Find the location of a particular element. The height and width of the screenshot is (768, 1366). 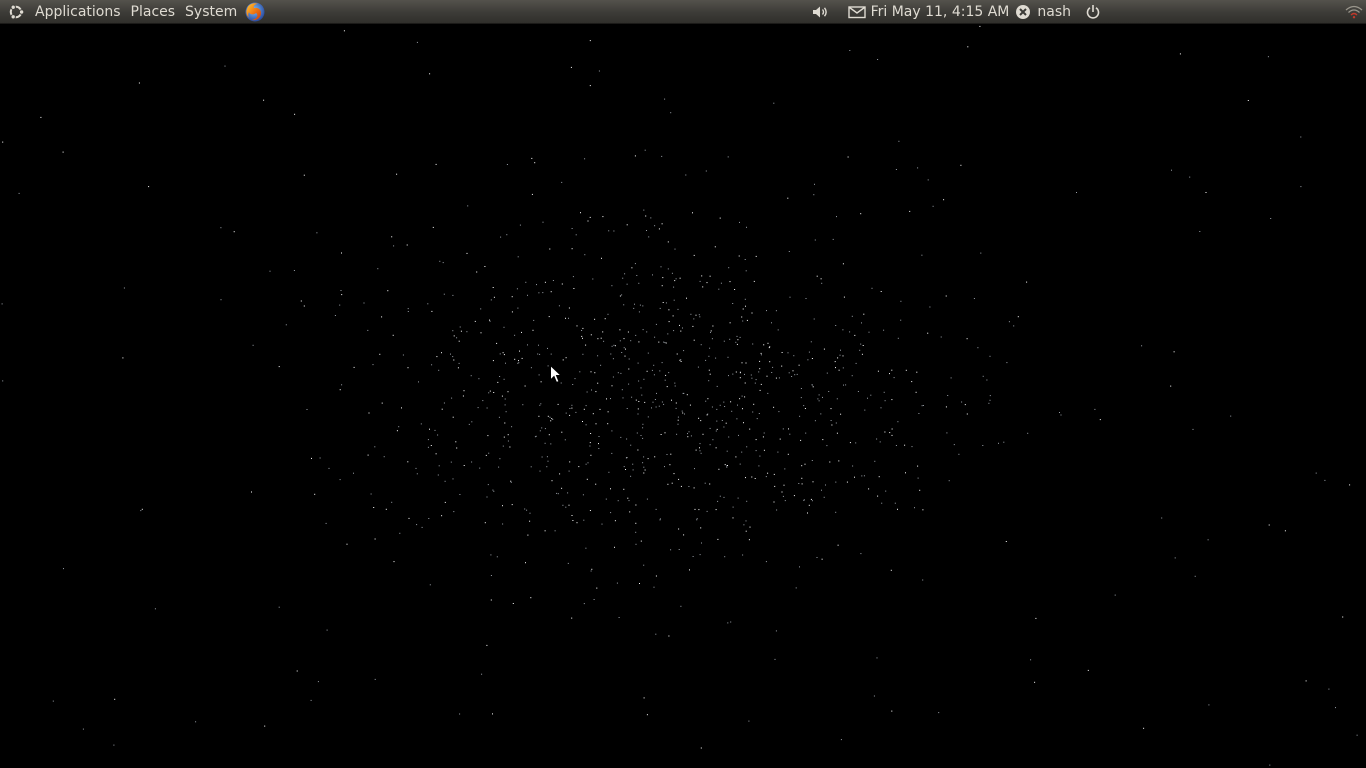

wifi-icon is located at coordinates (1354, 12).